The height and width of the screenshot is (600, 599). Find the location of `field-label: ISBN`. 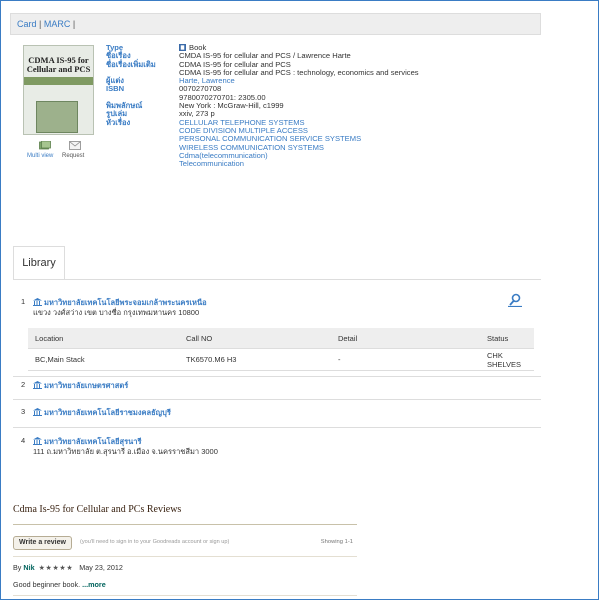

field-label: ISBN is located at coordinates (115, 89).